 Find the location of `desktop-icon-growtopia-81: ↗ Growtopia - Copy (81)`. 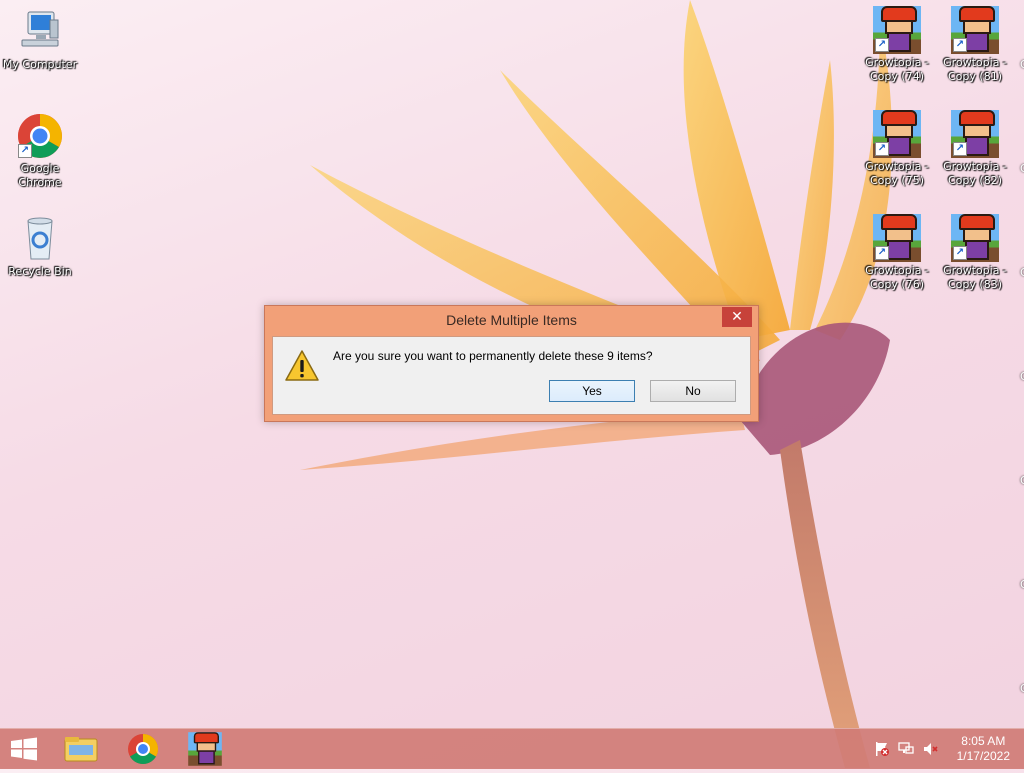

desktop-icon-growtopia-81: ↗ Growtopia - Copy (81) is located at coordinates (975, 45).